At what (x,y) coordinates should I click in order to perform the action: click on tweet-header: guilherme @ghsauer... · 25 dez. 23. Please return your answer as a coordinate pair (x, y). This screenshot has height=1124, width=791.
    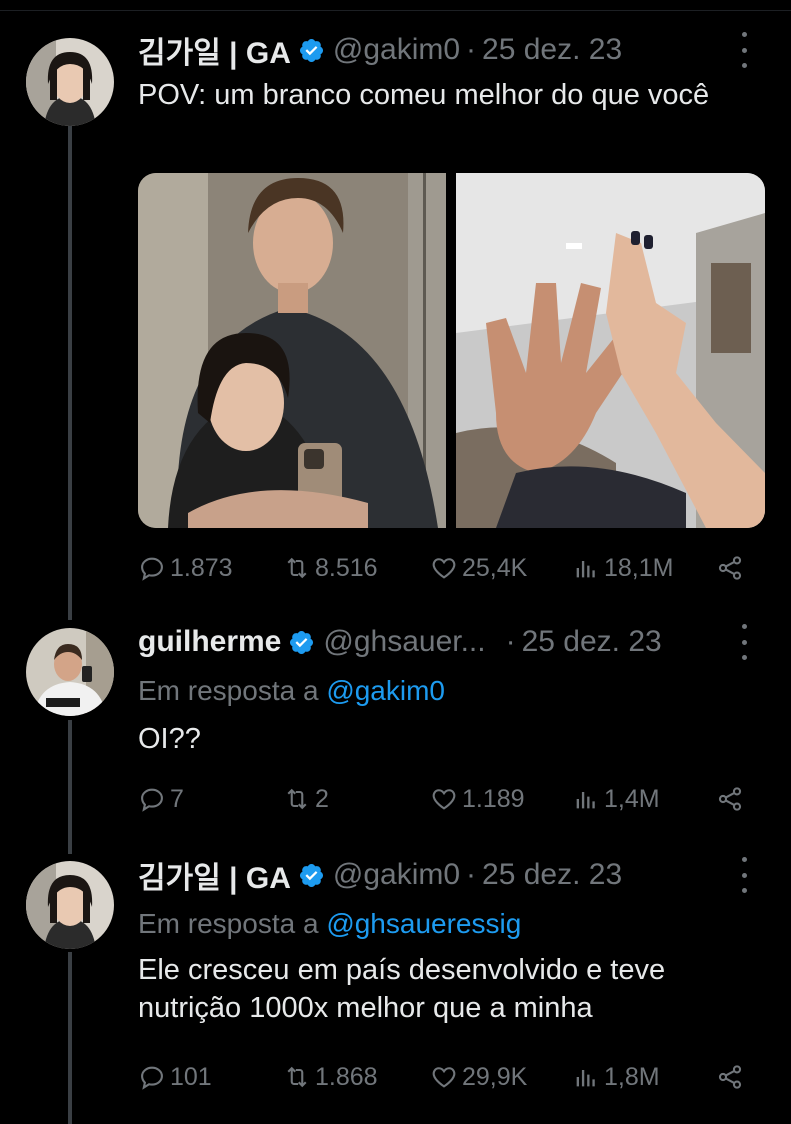
    Looking at the image, I should click on (451, 642).